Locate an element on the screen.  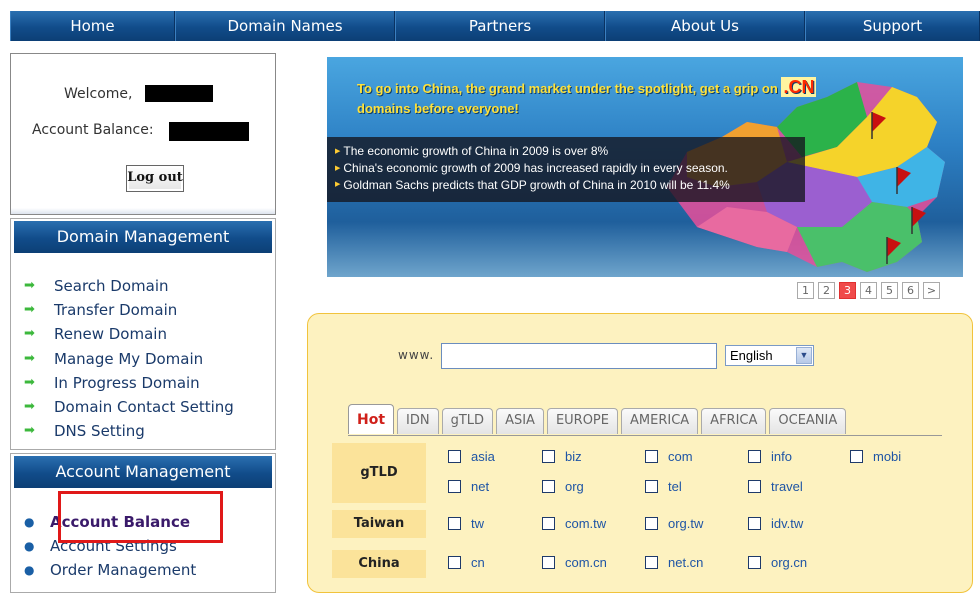
page-next-button: > is located at coordinates (931, 290).